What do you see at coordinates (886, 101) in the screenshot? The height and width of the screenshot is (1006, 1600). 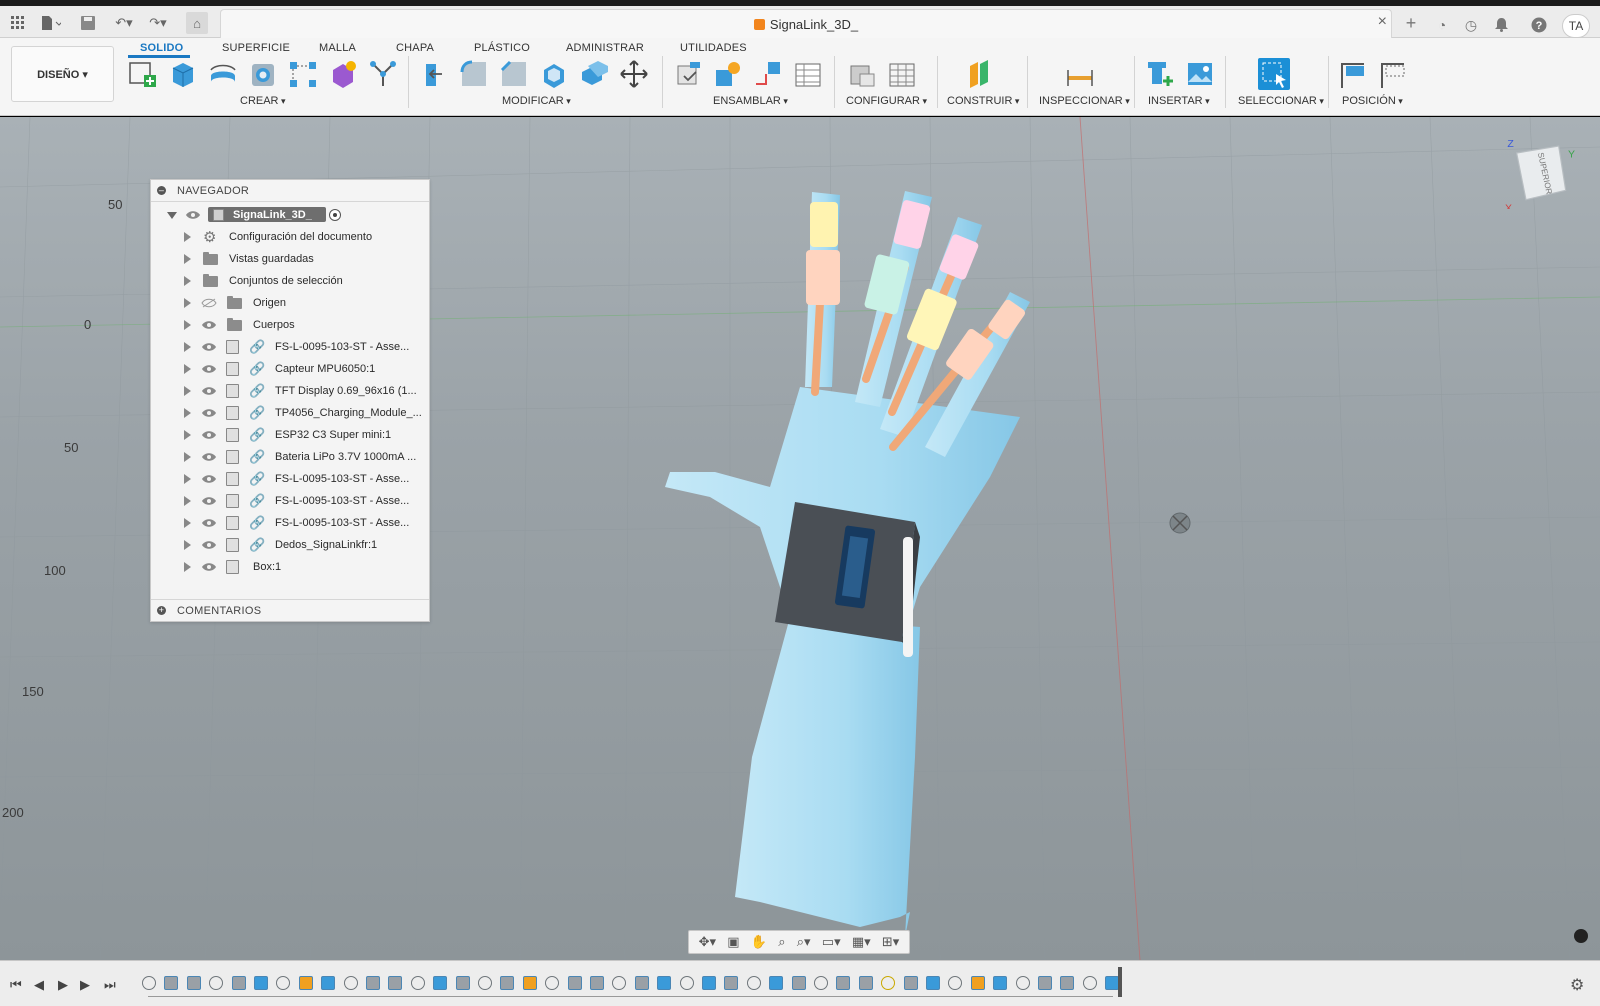 I see `group-configurar: CONFIGURAR` at bounding box center [886, 101].